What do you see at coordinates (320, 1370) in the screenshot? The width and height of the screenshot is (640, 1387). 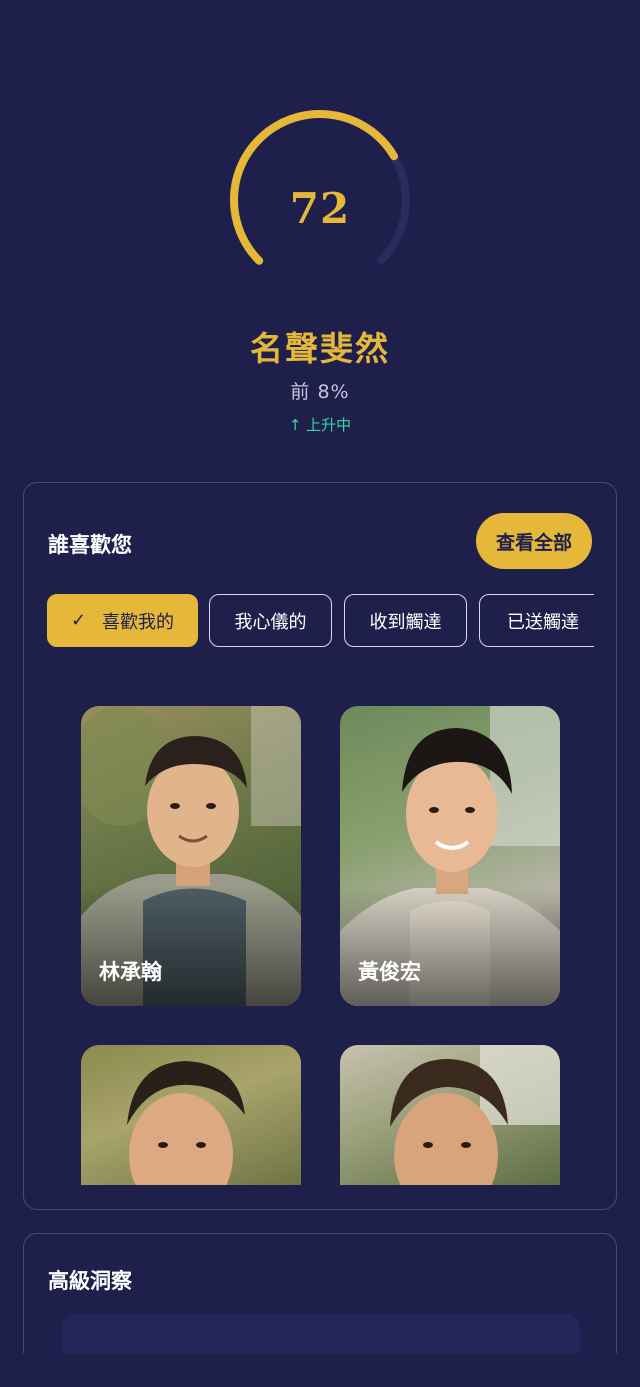 I see `bottom-edge` at bounding box center [320, 1370].